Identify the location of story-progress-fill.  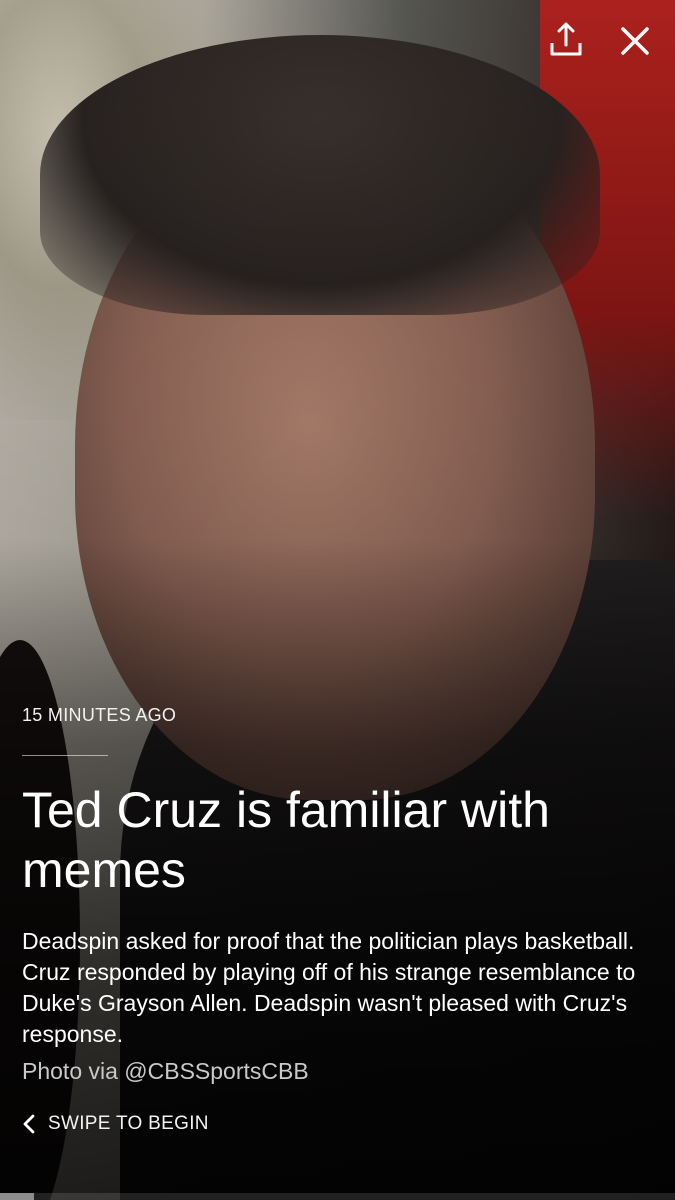
(17, 1196).